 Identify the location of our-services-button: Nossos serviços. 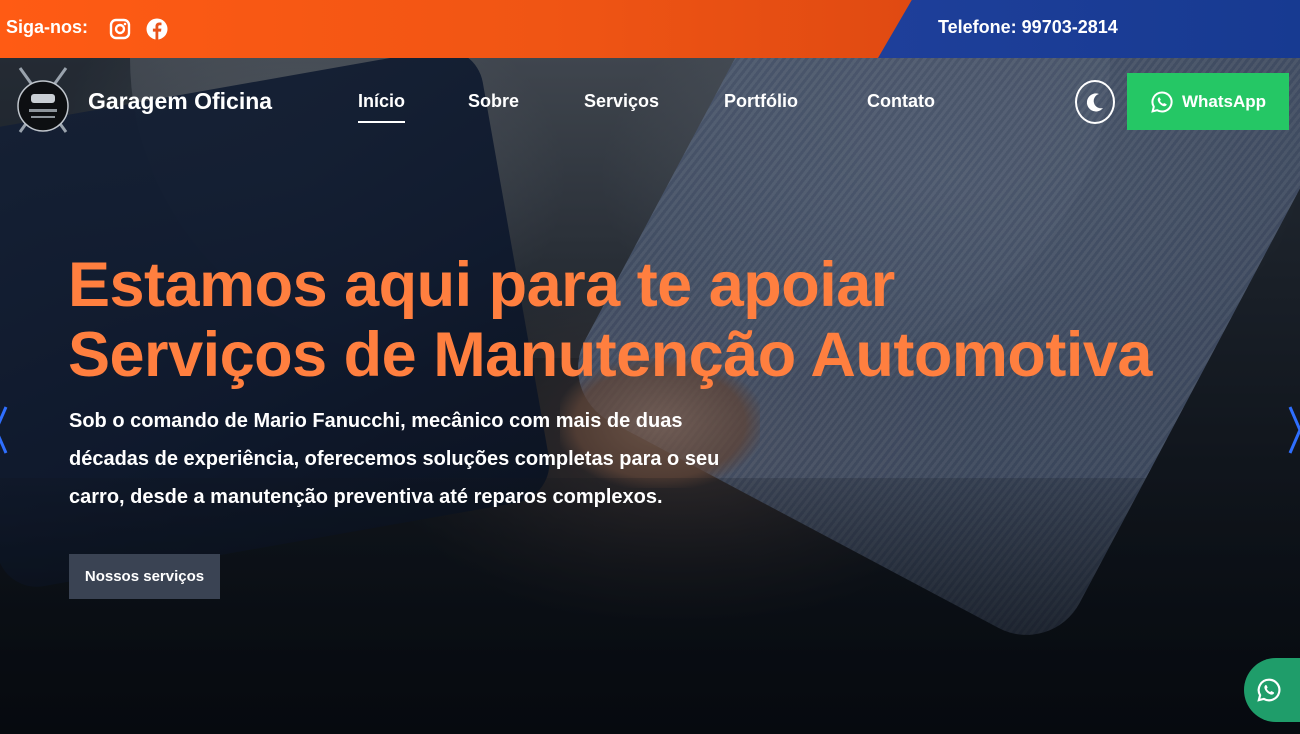
(144, 576).